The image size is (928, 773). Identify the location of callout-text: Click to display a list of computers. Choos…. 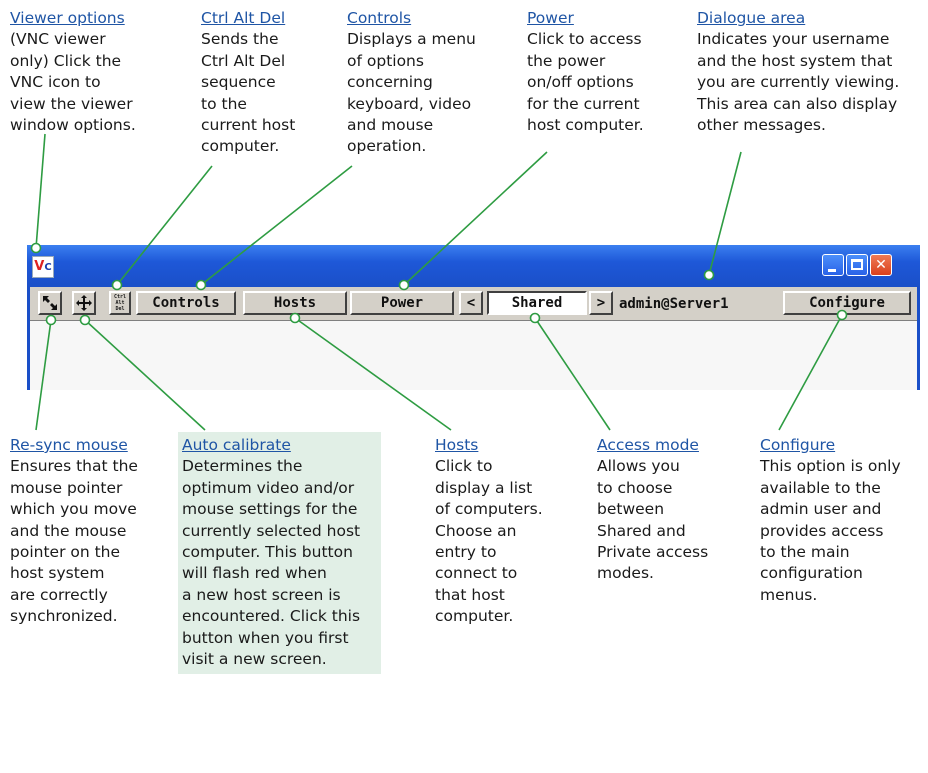
(489, 541).